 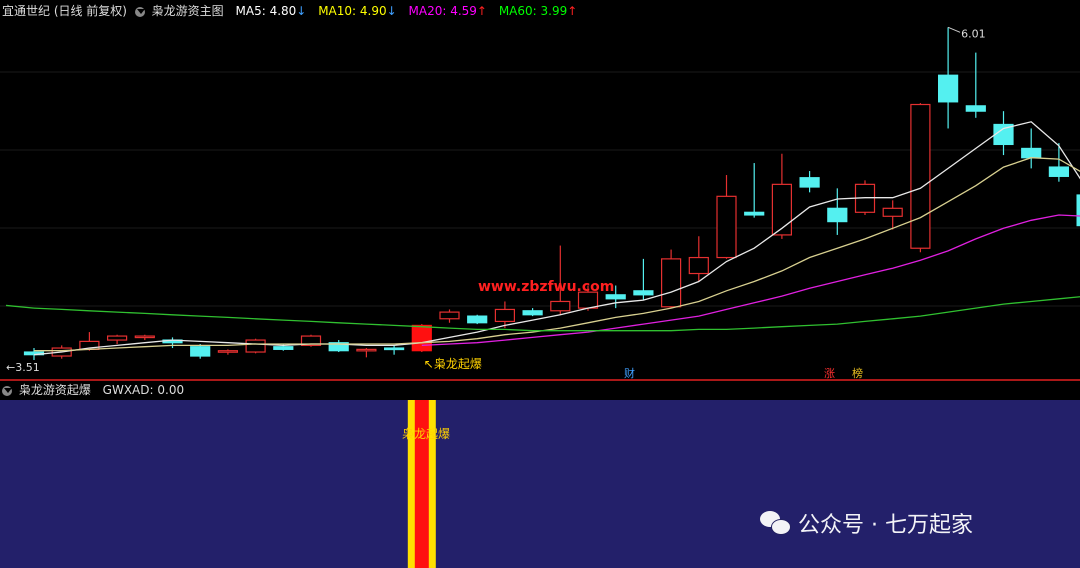 What do you see at coordinates (973, 33) in the screenshot?
I see `high-price-label: 6.01` at bounding box center [973, 33].